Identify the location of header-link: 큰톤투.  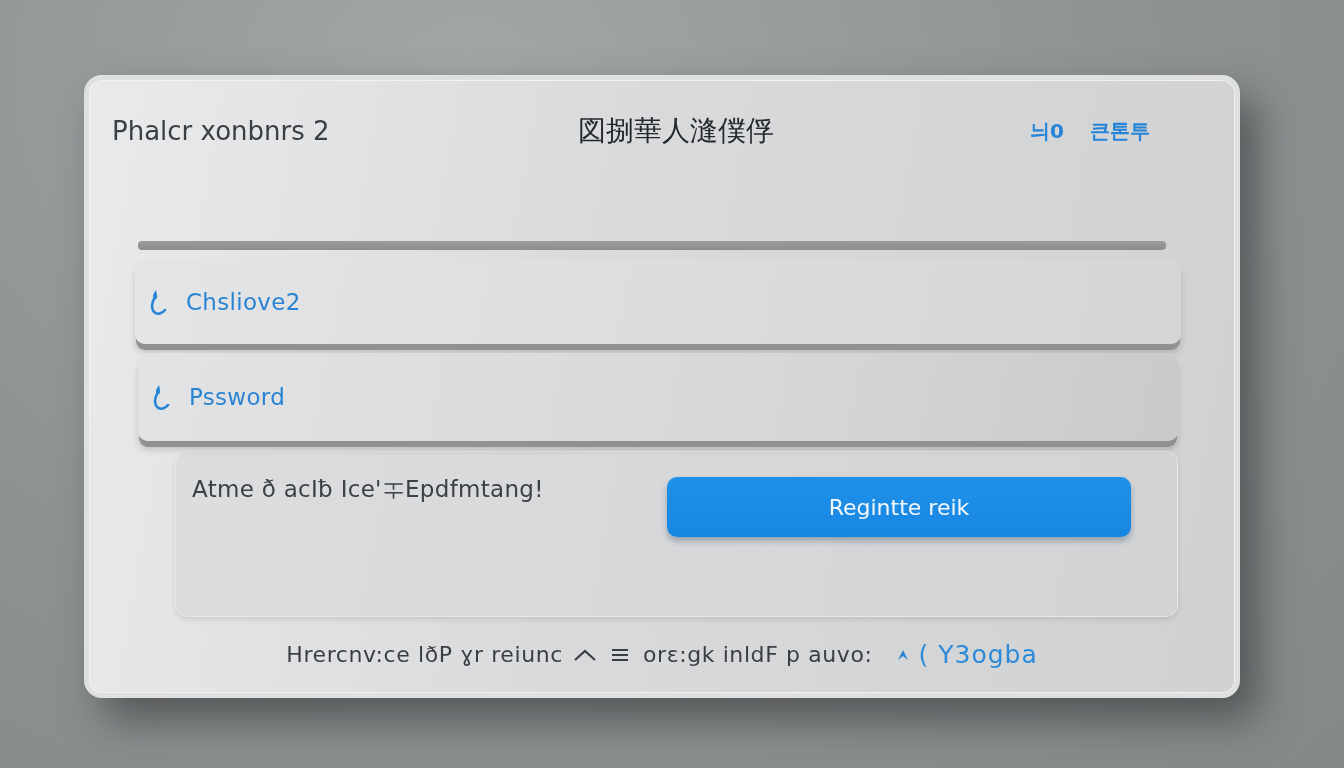
(1120, 131).